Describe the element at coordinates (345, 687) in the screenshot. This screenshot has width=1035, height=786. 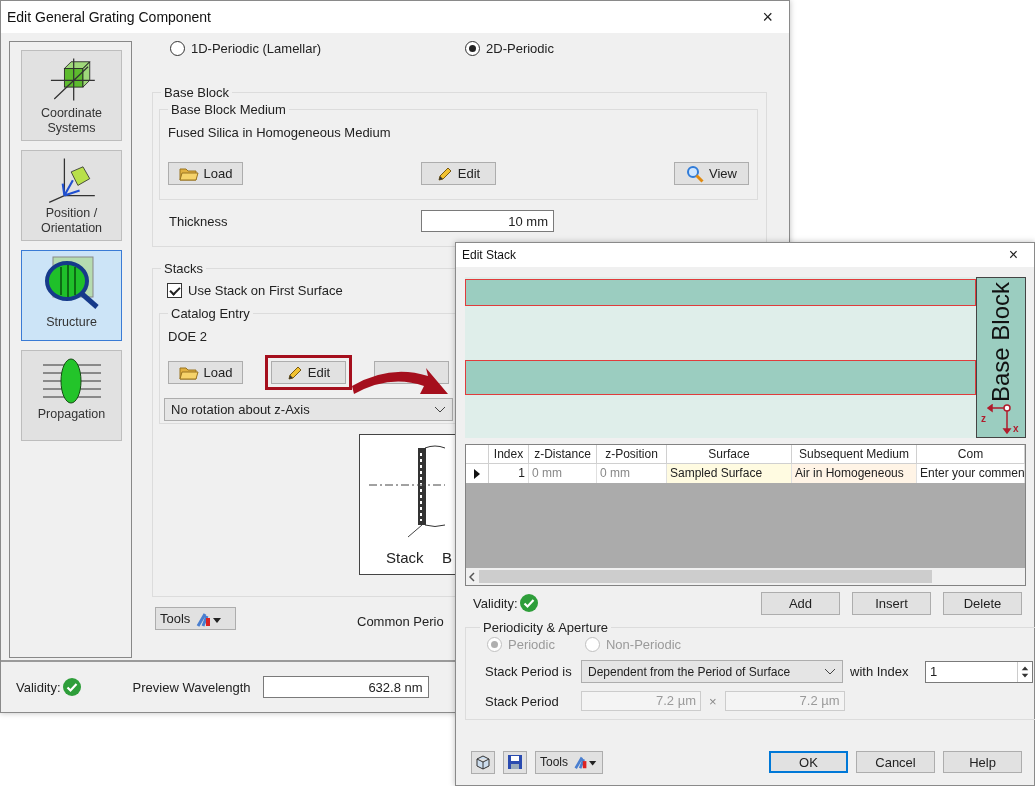
I see `wavelength-field: 632.8 nm` at that location.